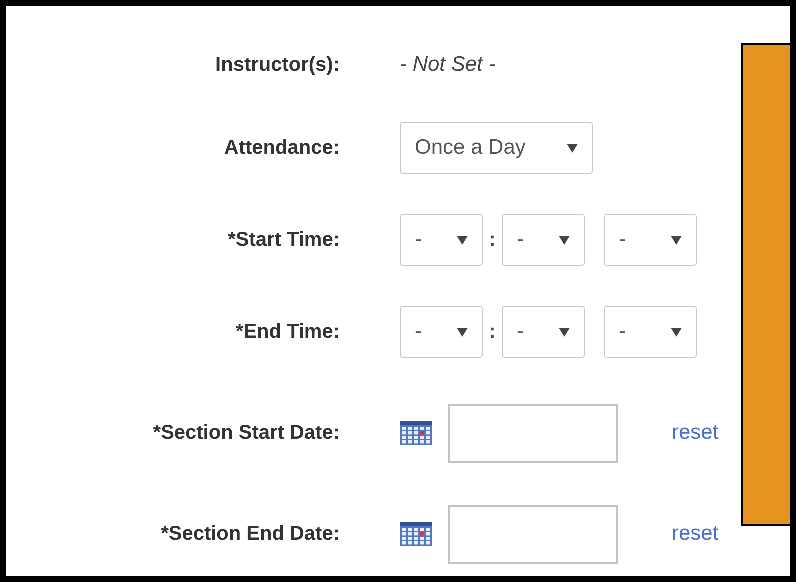 The image size is (796, 582). I want to click on field-label: *End Time:, so click(288, 332).